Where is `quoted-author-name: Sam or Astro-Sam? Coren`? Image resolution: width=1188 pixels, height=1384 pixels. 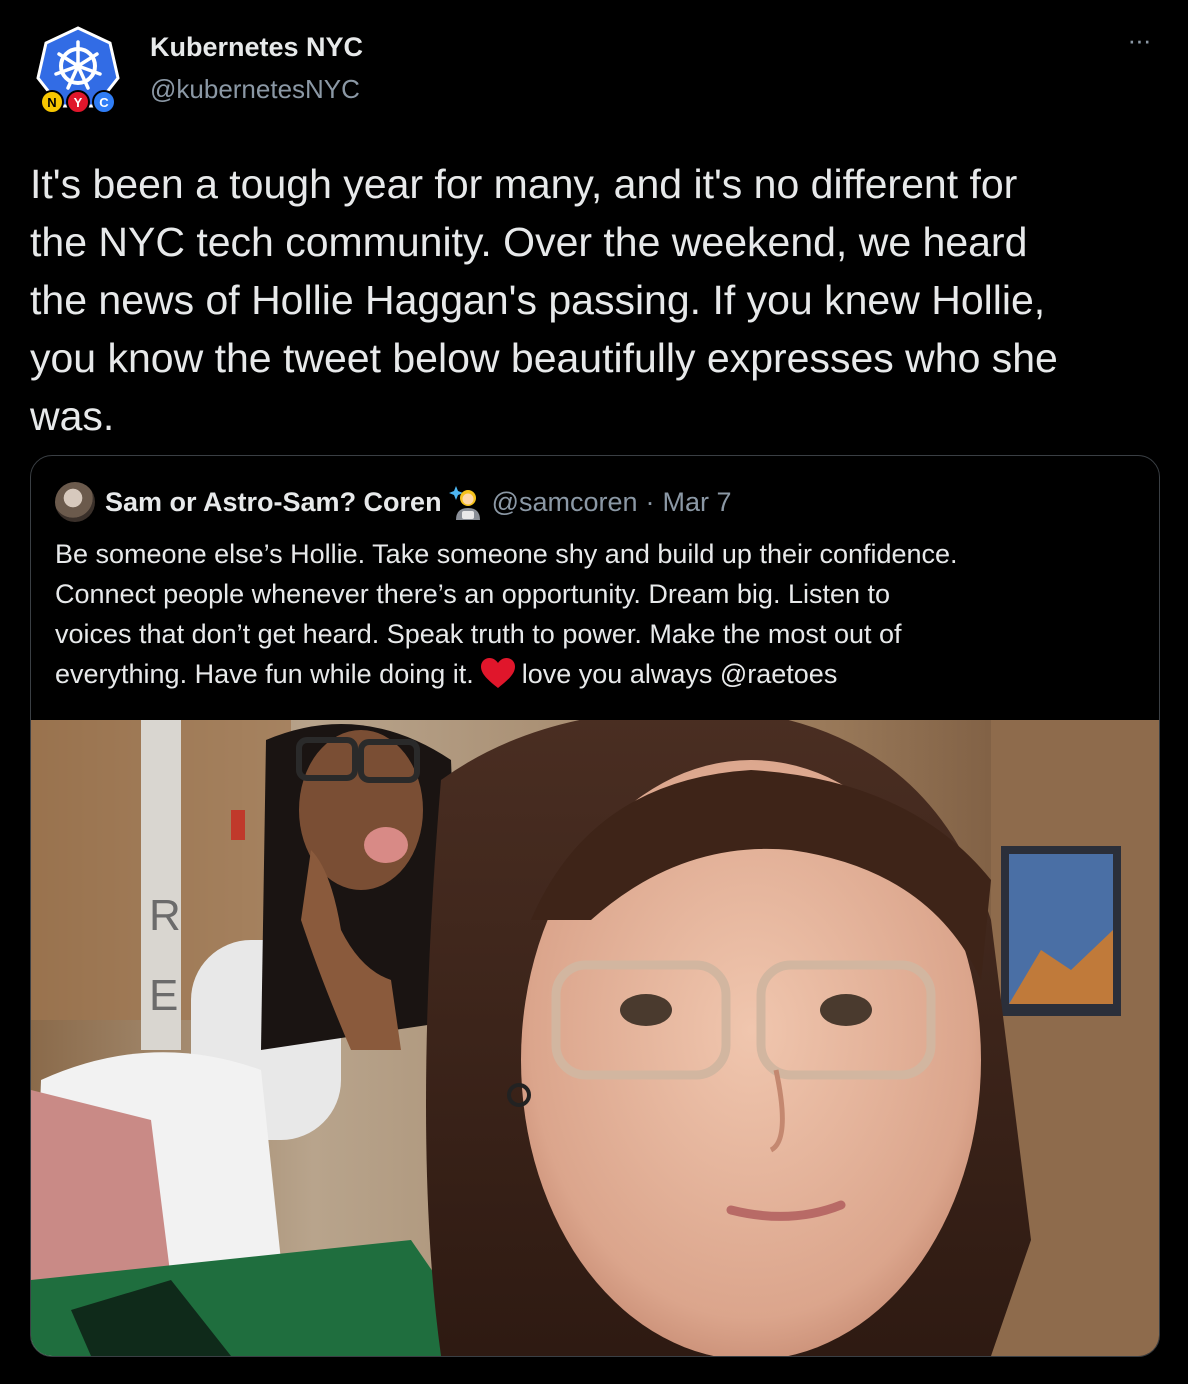
quoted-author-name: Sam or Astro-Sam? Coren is located at coordinates (273, 502).